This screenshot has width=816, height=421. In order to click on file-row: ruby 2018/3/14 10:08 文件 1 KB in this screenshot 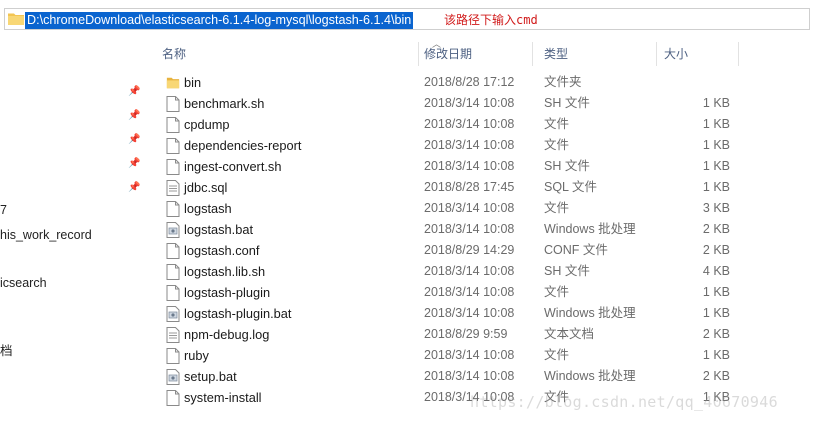, I will do `click(450, 355)`.